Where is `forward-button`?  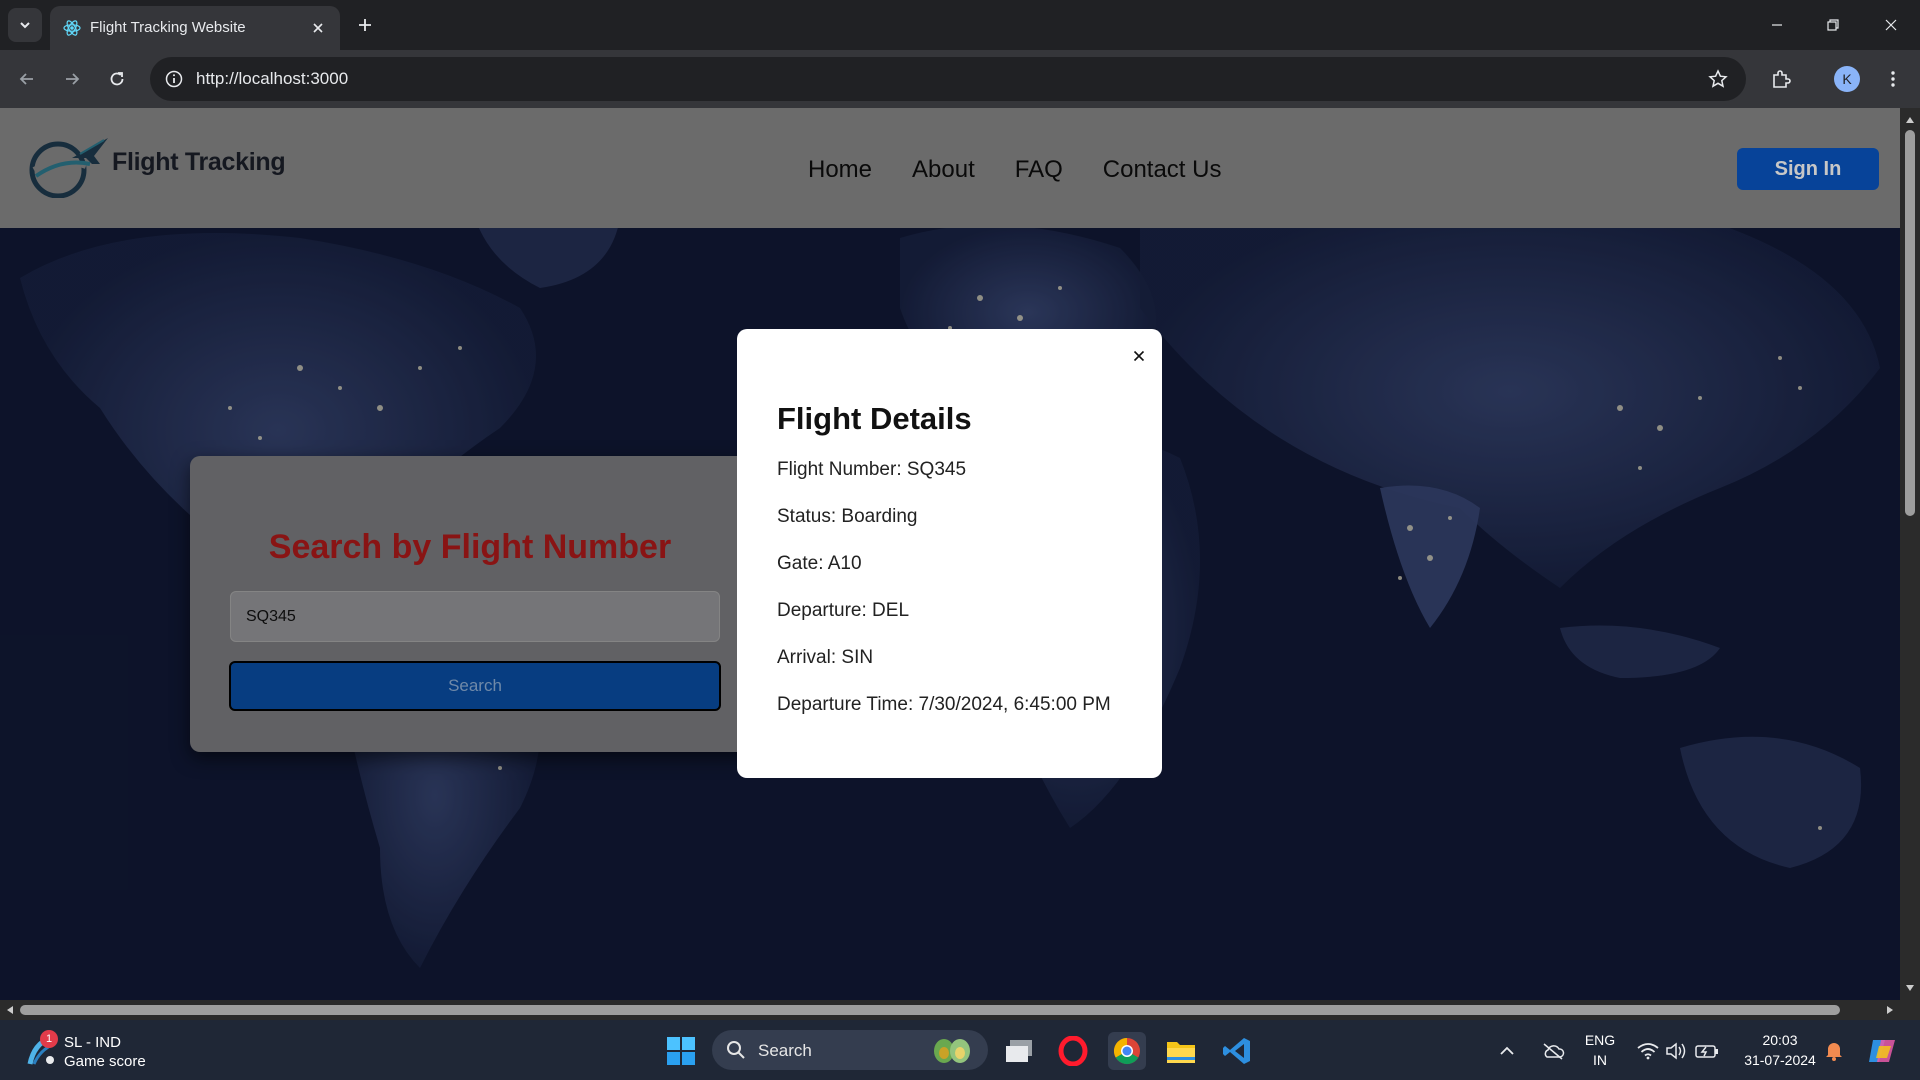 forward-button is located at coordinates (72, 79).